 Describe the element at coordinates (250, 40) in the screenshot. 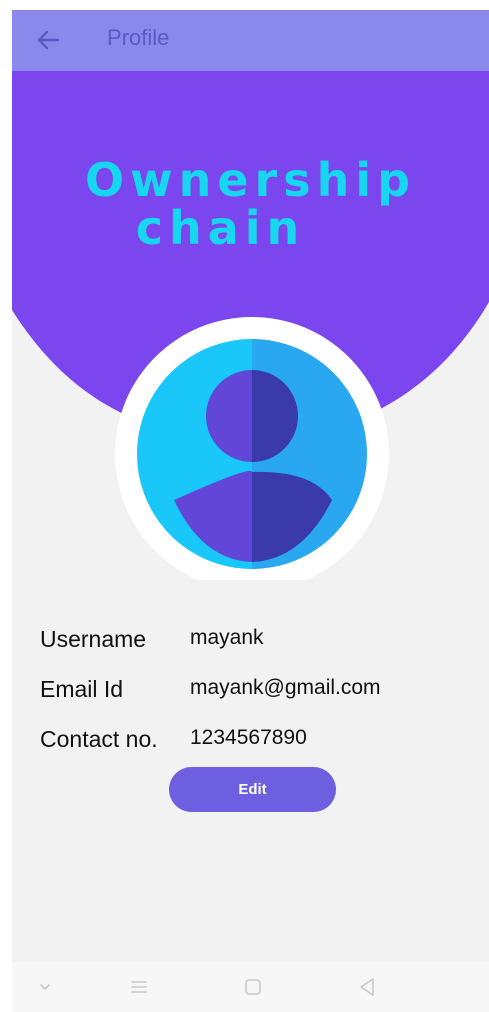

I see `app-bar: Profile` at that location.